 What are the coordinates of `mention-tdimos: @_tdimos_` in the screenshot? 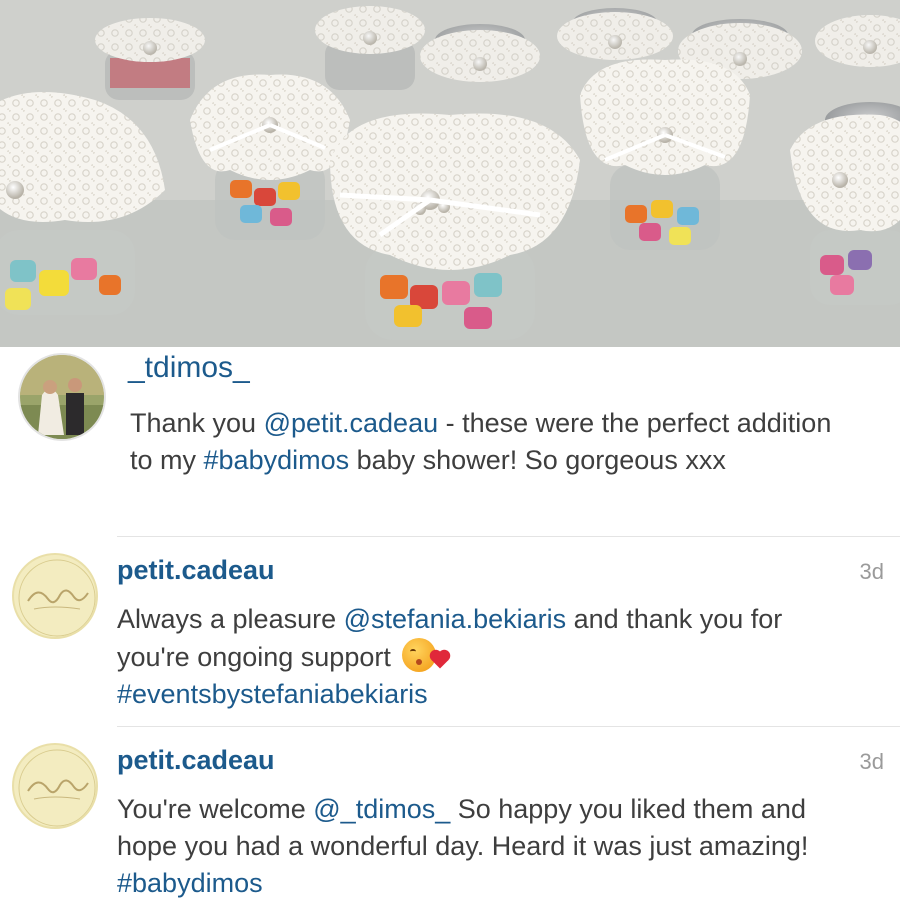 It's located at (381, 809).